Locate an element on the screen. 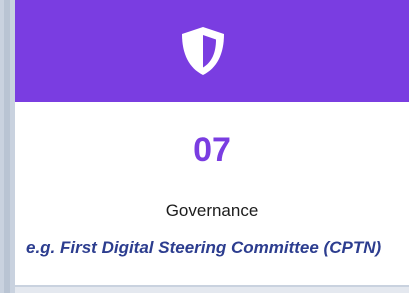 The width and height of the screenshot is (409, 293). left-border-inner is located at coordinates (7, 146).